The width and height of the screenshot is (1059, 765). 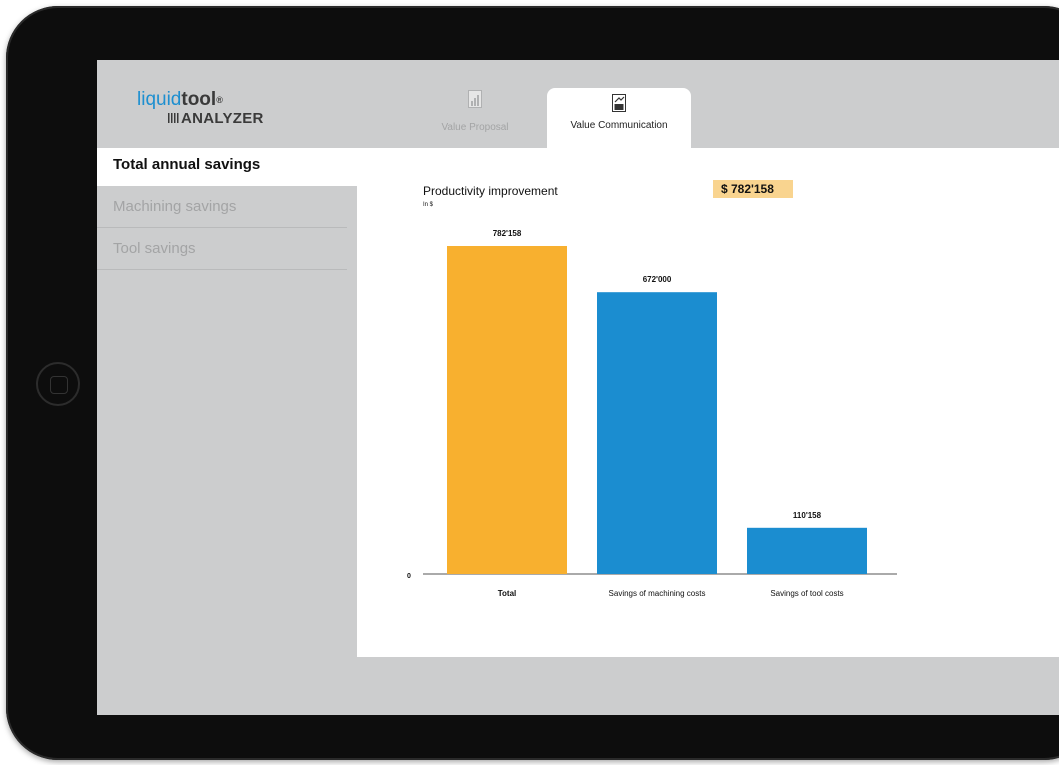 I want to click on home-button, so click(x=58, y=384).